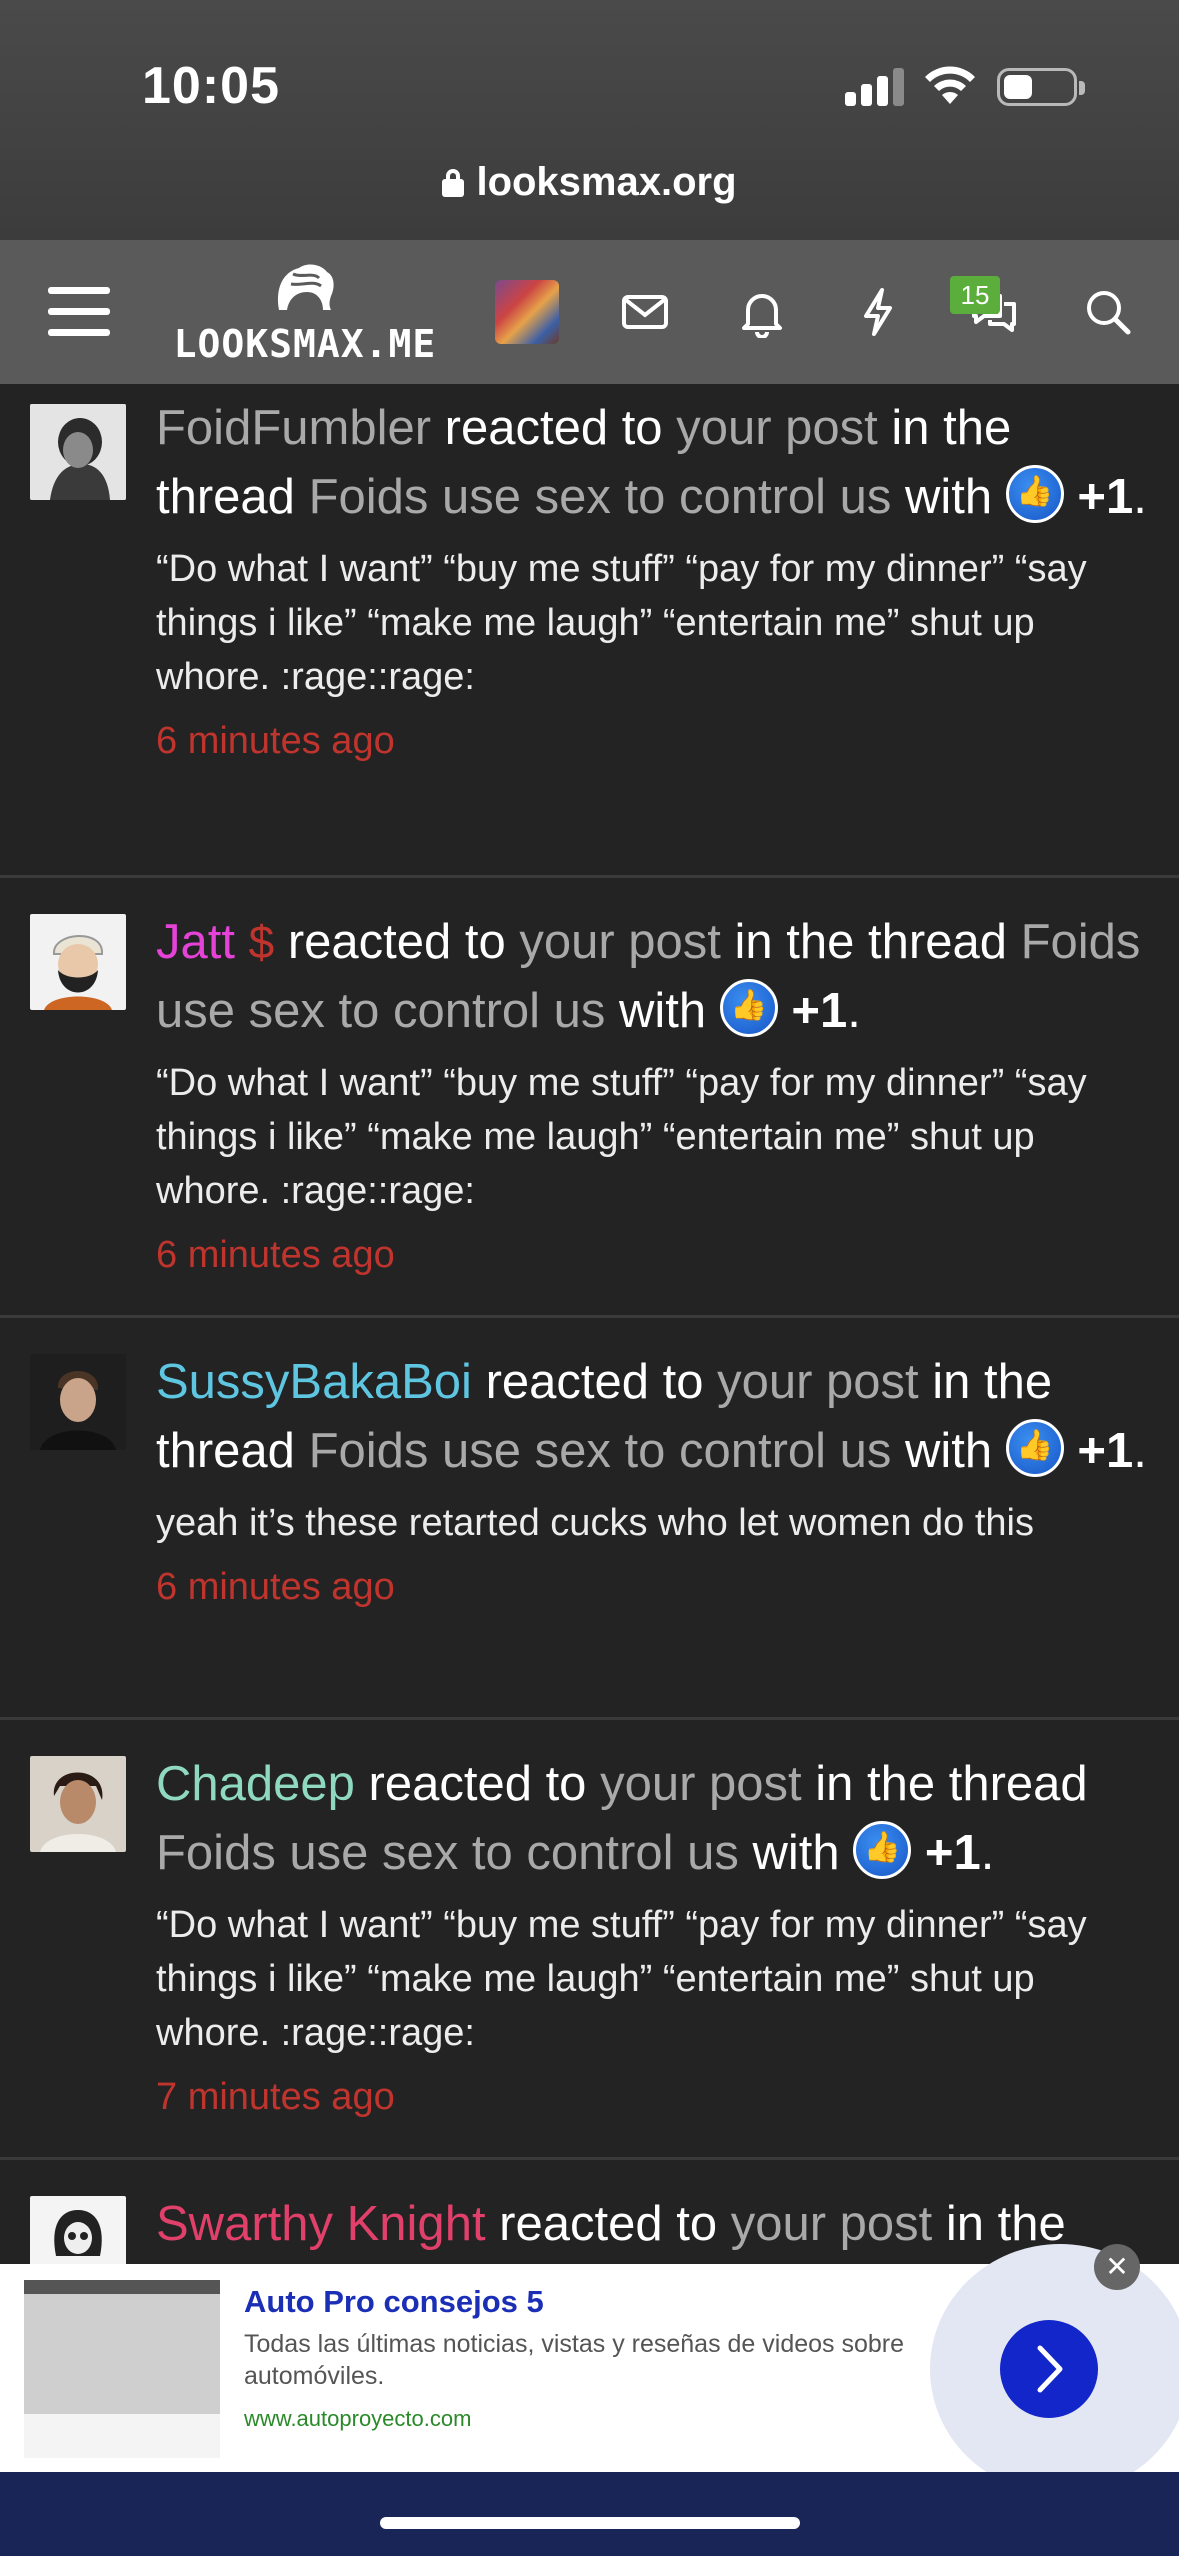 Image resolution: width=1179 pixels, height=2556 pixels. I want to click on battery-icon, so click(1041, 87).